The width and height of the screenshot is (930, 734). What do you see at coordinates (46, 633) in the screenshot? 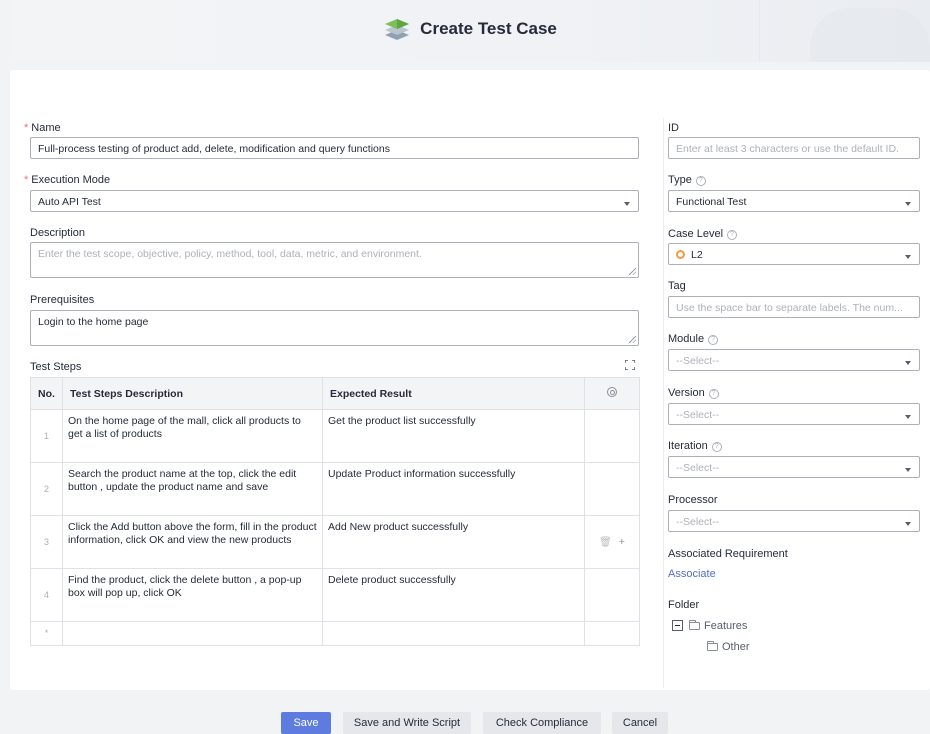
I see `new-row-marker: *` at bounding box center [46, 633].